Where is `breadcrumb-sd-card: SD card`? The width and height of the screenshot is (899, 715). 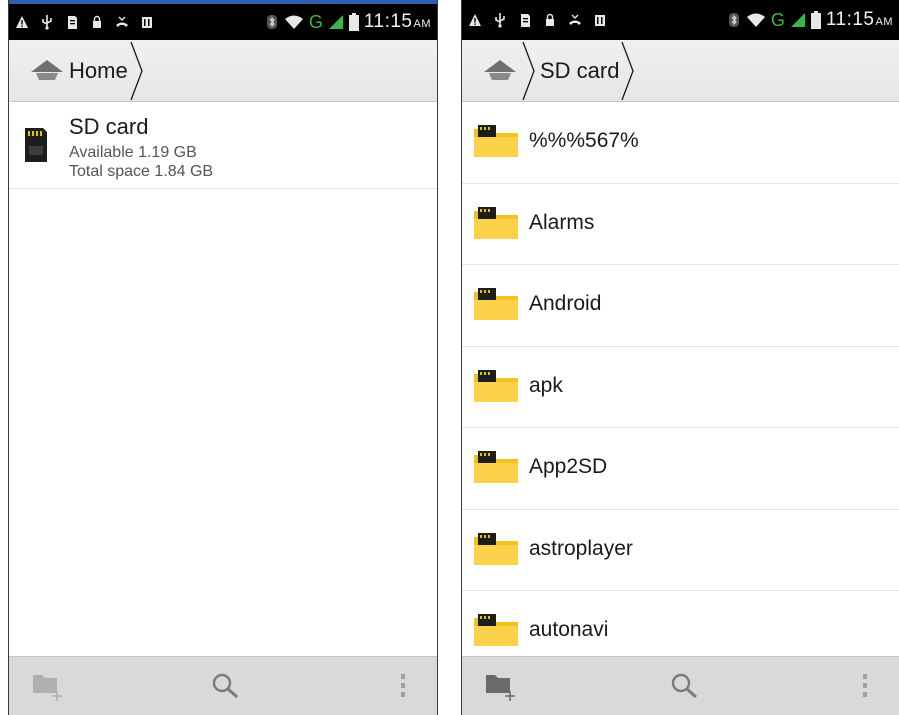
breadcrumb-sd-card: SD card is located at coordinates (579, 71).